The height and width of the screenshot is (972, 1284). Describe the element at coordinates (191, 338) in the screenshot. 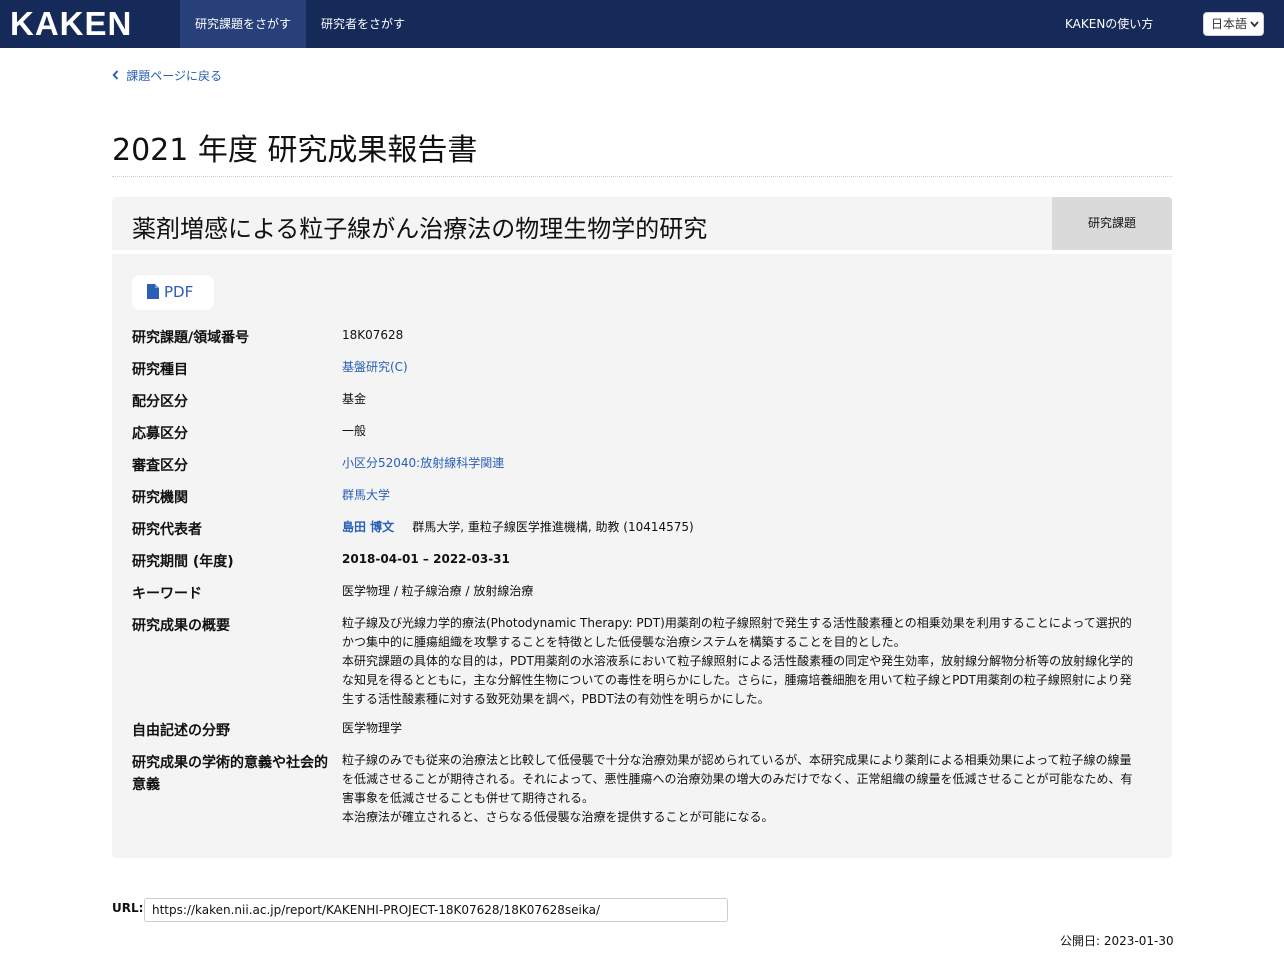

I see `label-project-number: 研究課題/領域番号` at that location.